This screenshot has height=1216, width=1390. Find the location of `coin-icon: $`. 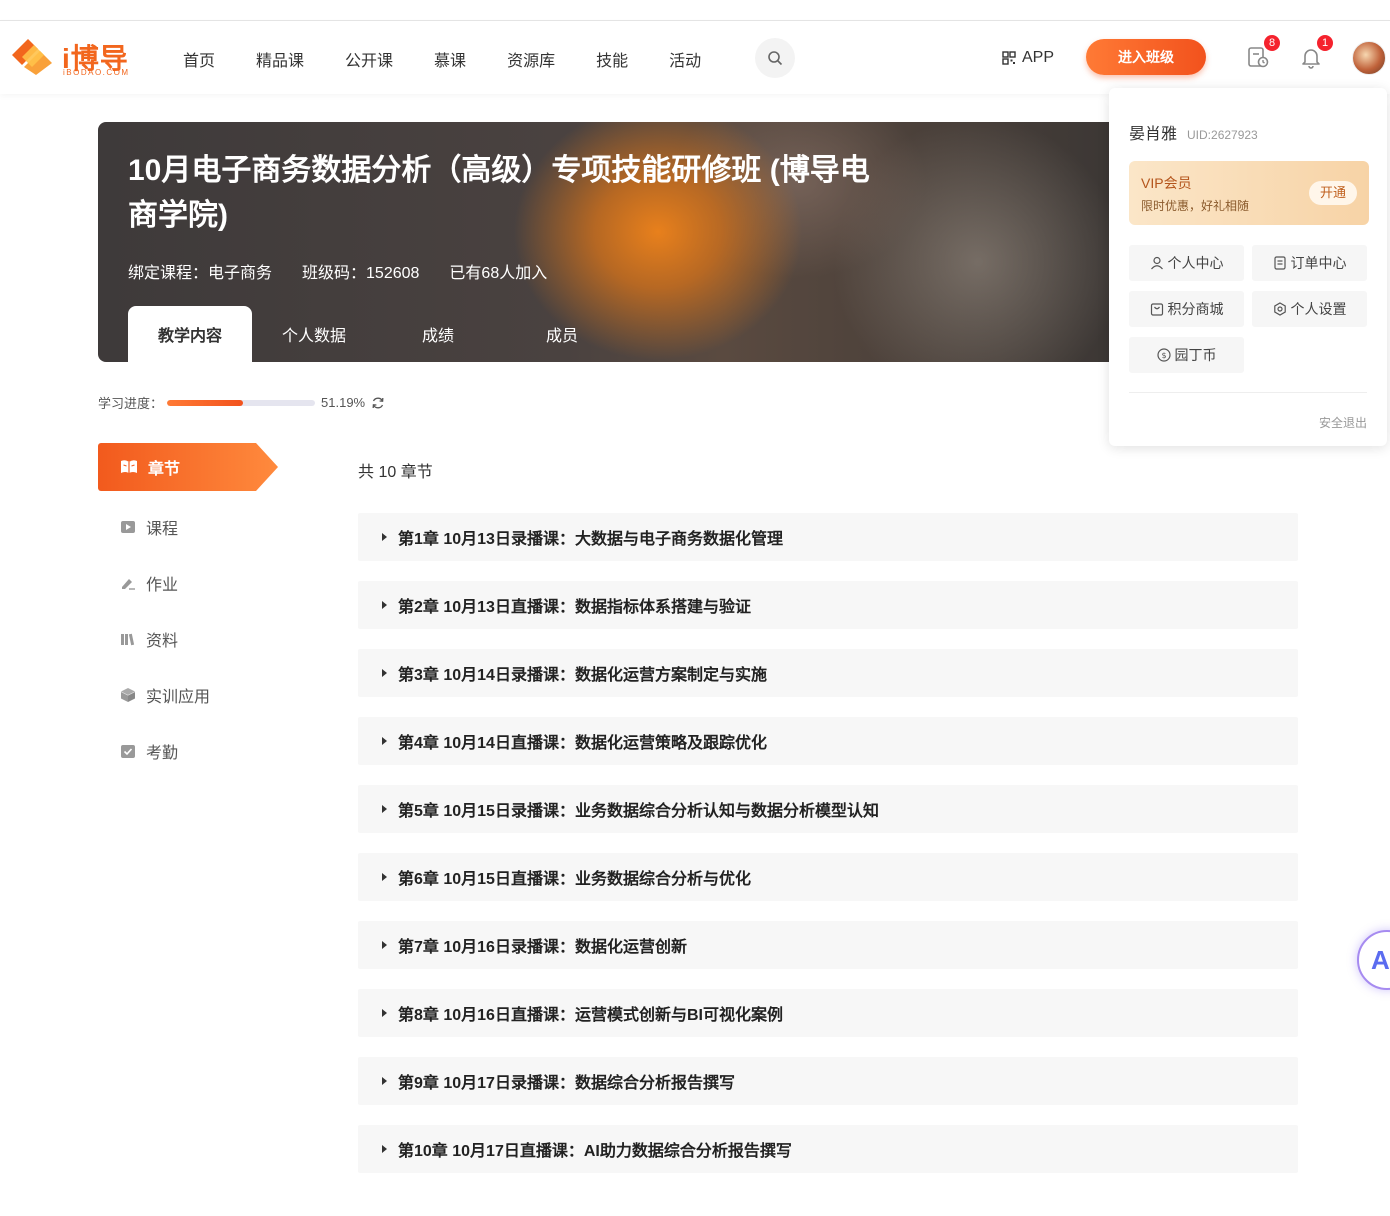

coin-icon: $ is located at coordinates (1163, 355).